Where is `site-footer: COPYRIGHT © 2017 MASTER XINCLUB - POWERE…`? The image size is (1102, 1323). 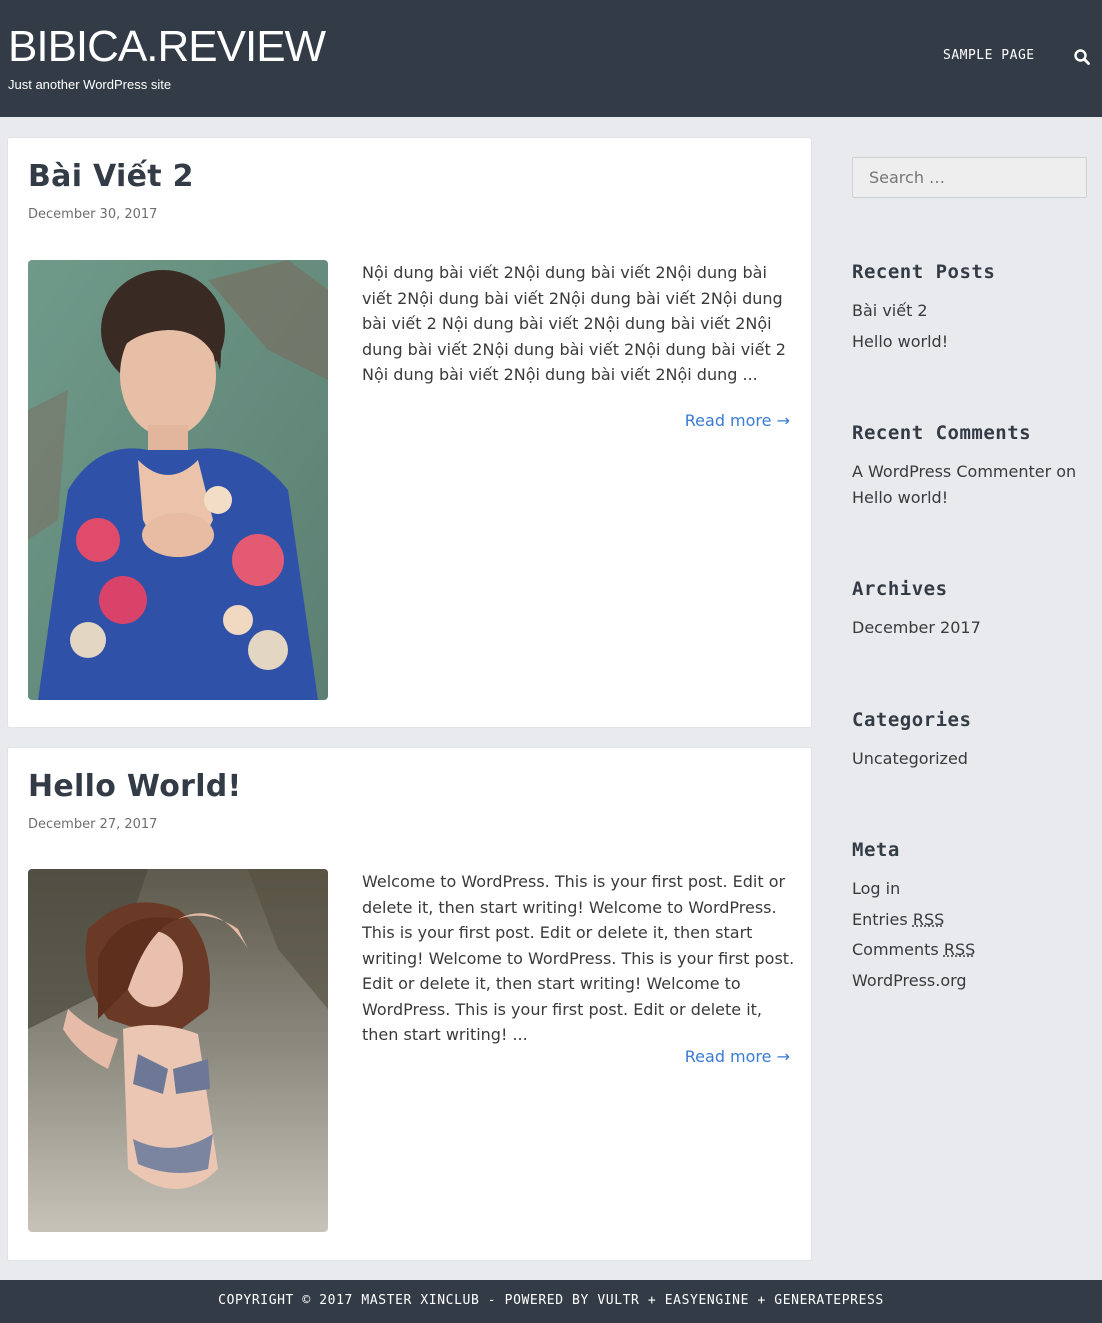 site-footer: COPYRIGHT © 2017 MASTER XINCLUB - POWERE… is located at coordinates (551, 1301).